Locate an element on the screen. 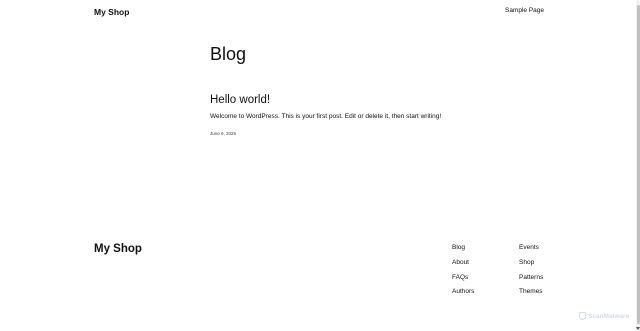 The image size is (640, 331). page-title: Blog is located at coordinates (228, 54).